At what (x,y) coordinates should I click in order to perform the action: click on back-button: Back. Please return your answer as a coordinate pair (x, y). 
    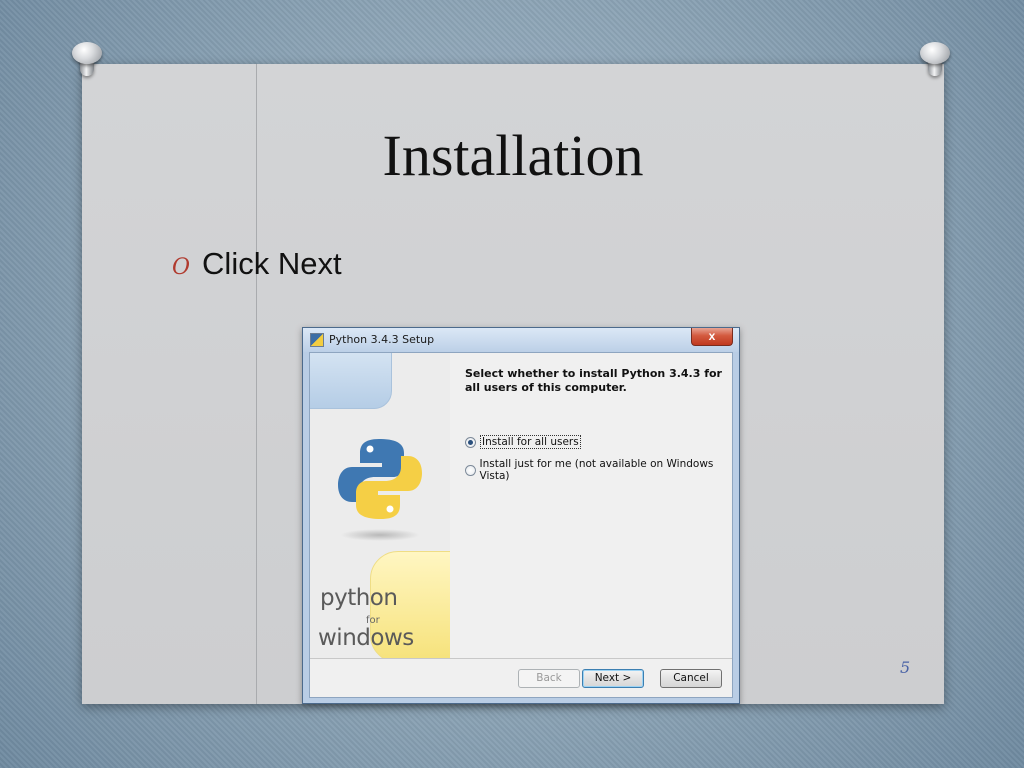
    Looking at the image, I should click on (549, 678).